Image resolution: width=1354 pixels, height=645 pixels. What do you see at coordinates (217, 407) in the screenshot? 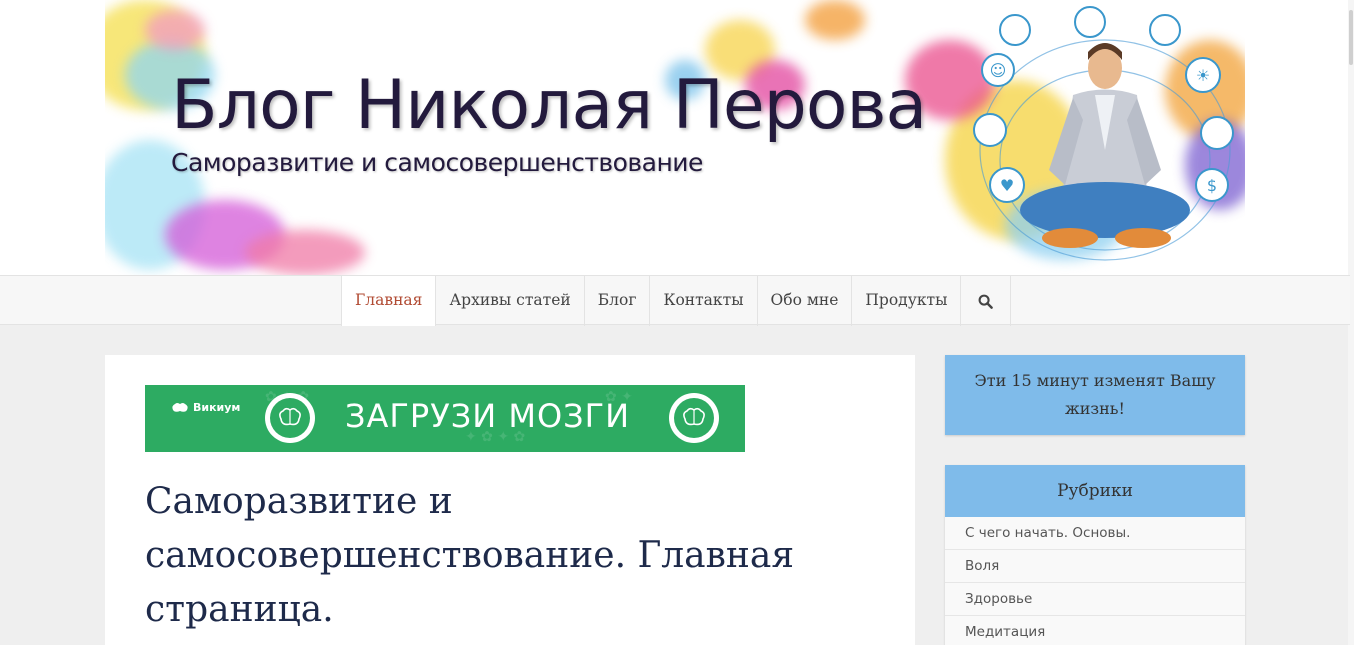
I see `ad-brand-label: Викиум` at bounding box center [217, 407].